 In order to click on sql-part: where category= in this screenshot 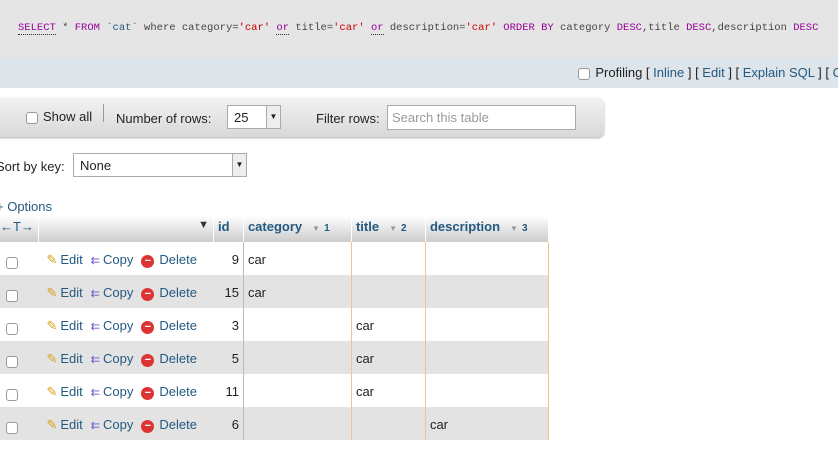, I will do `click(188, 28)`.